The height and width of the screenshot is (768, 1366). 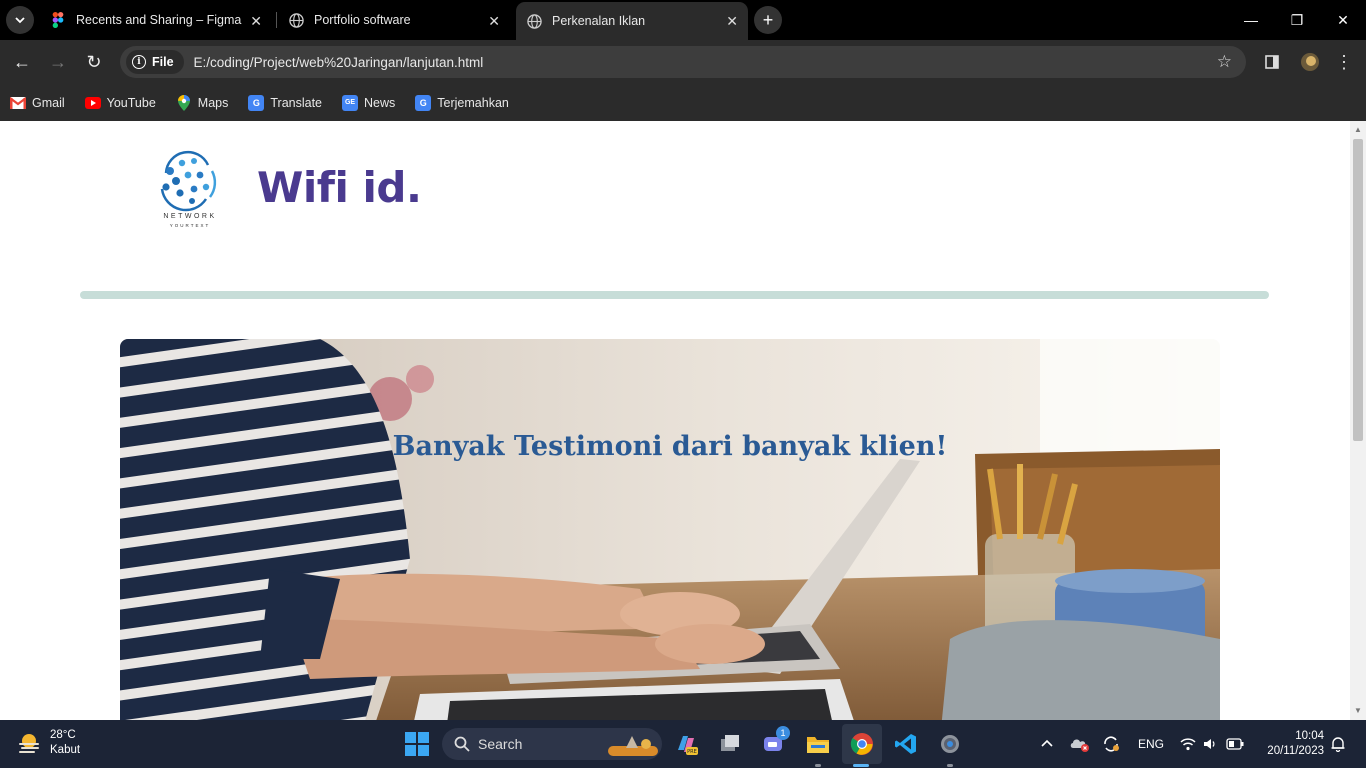 I want to click on task-view-icon, so click(x=730, y=744).